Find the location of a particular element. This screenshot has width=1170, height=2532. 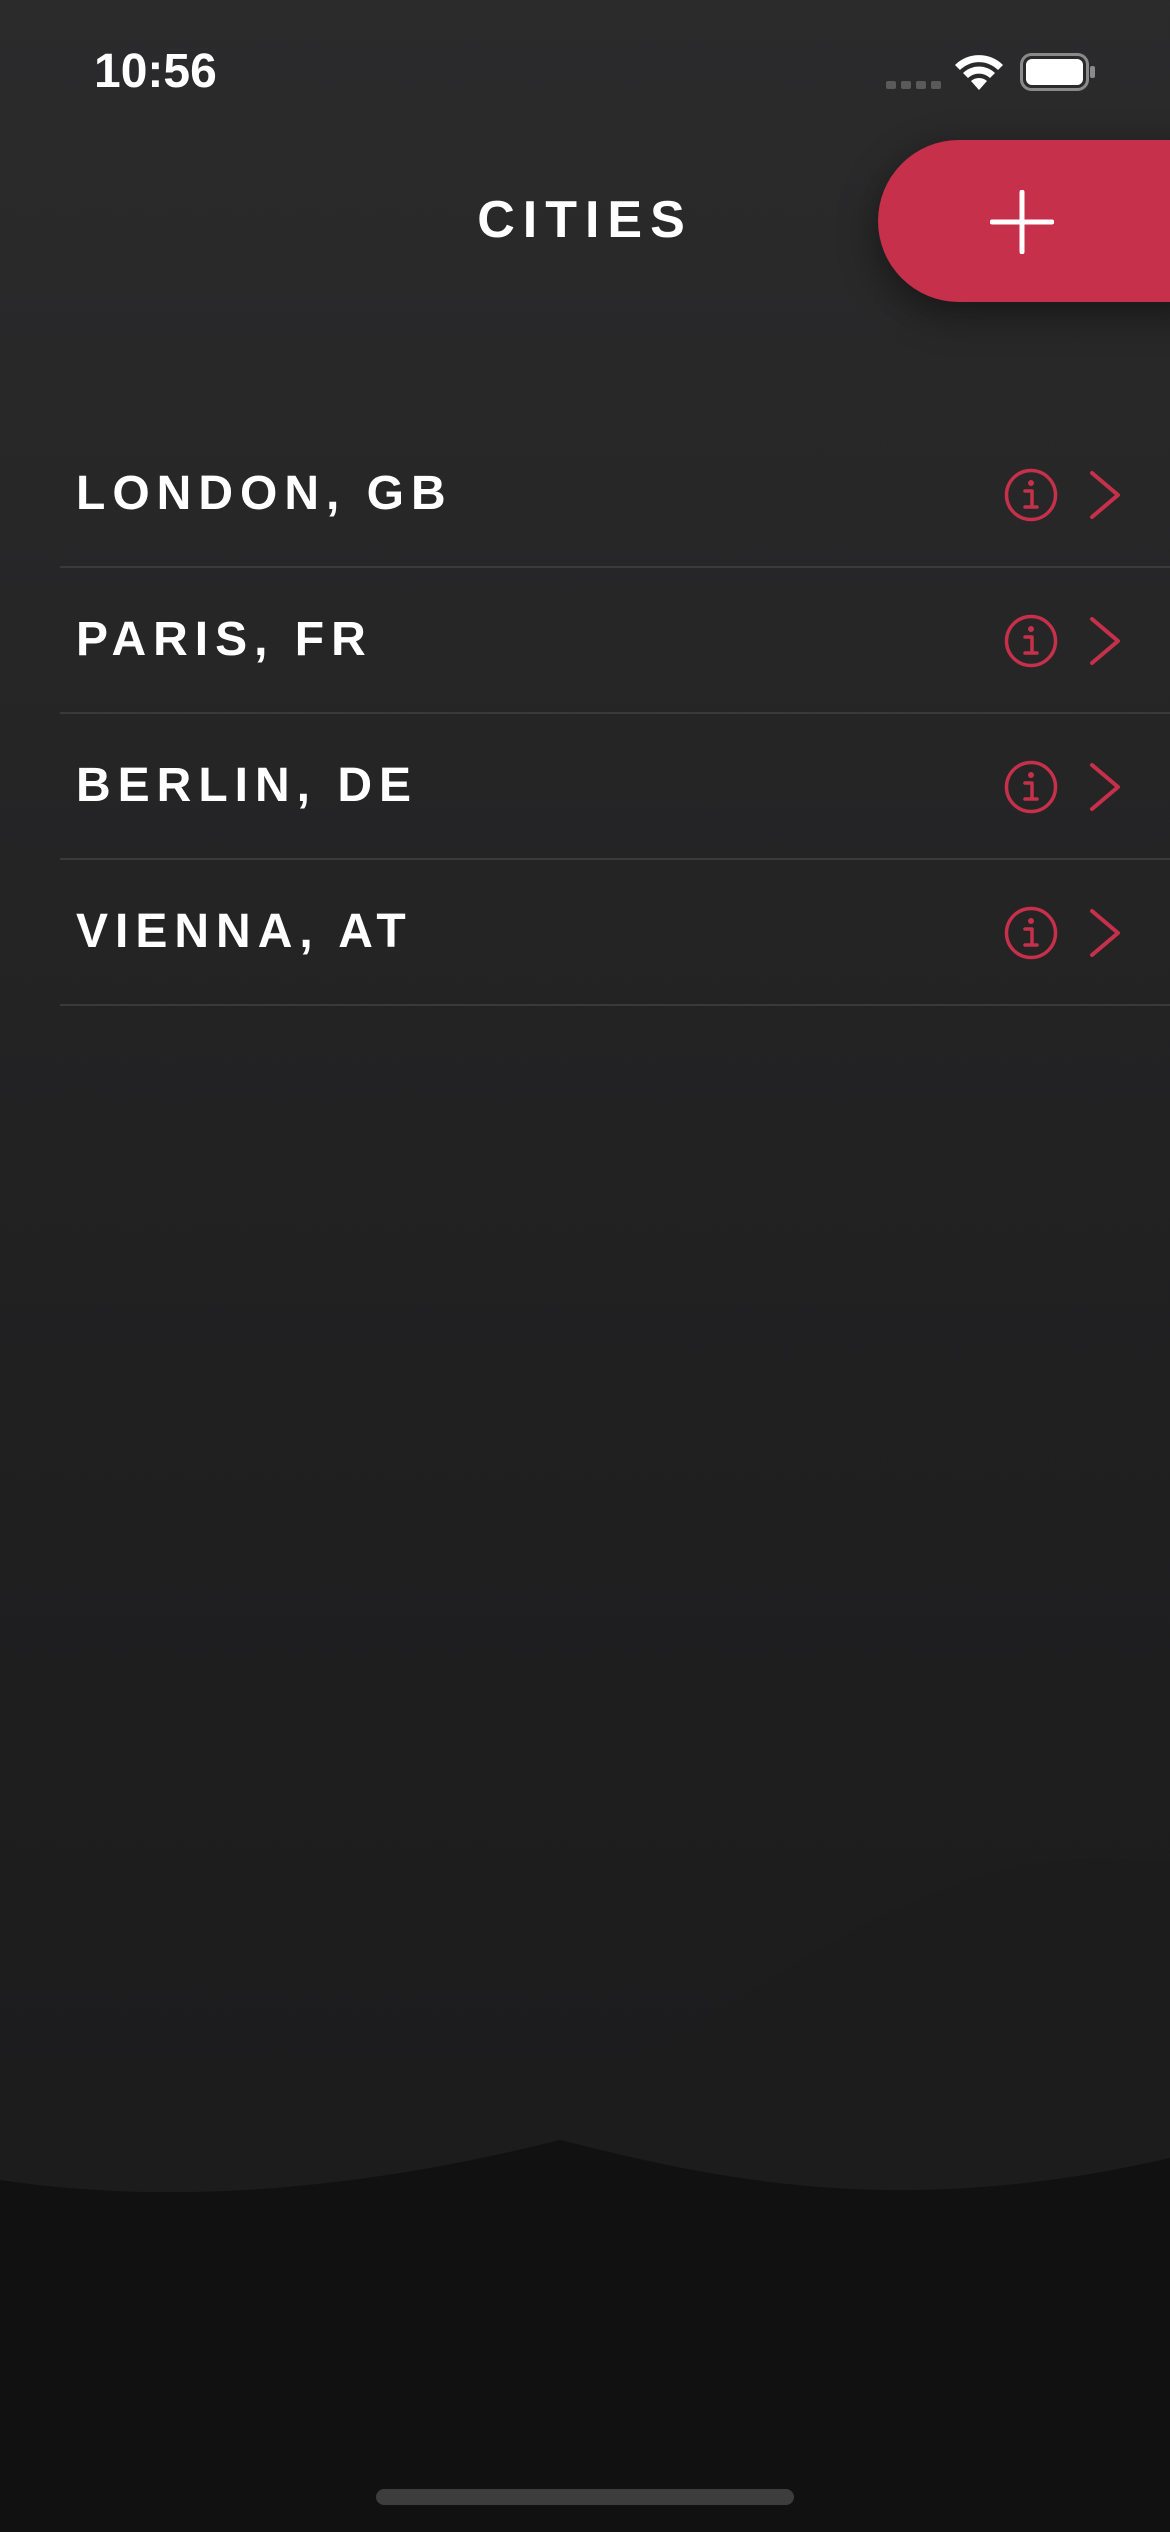

city-name: VIENNA, AT is located at coordinates (244, 931).